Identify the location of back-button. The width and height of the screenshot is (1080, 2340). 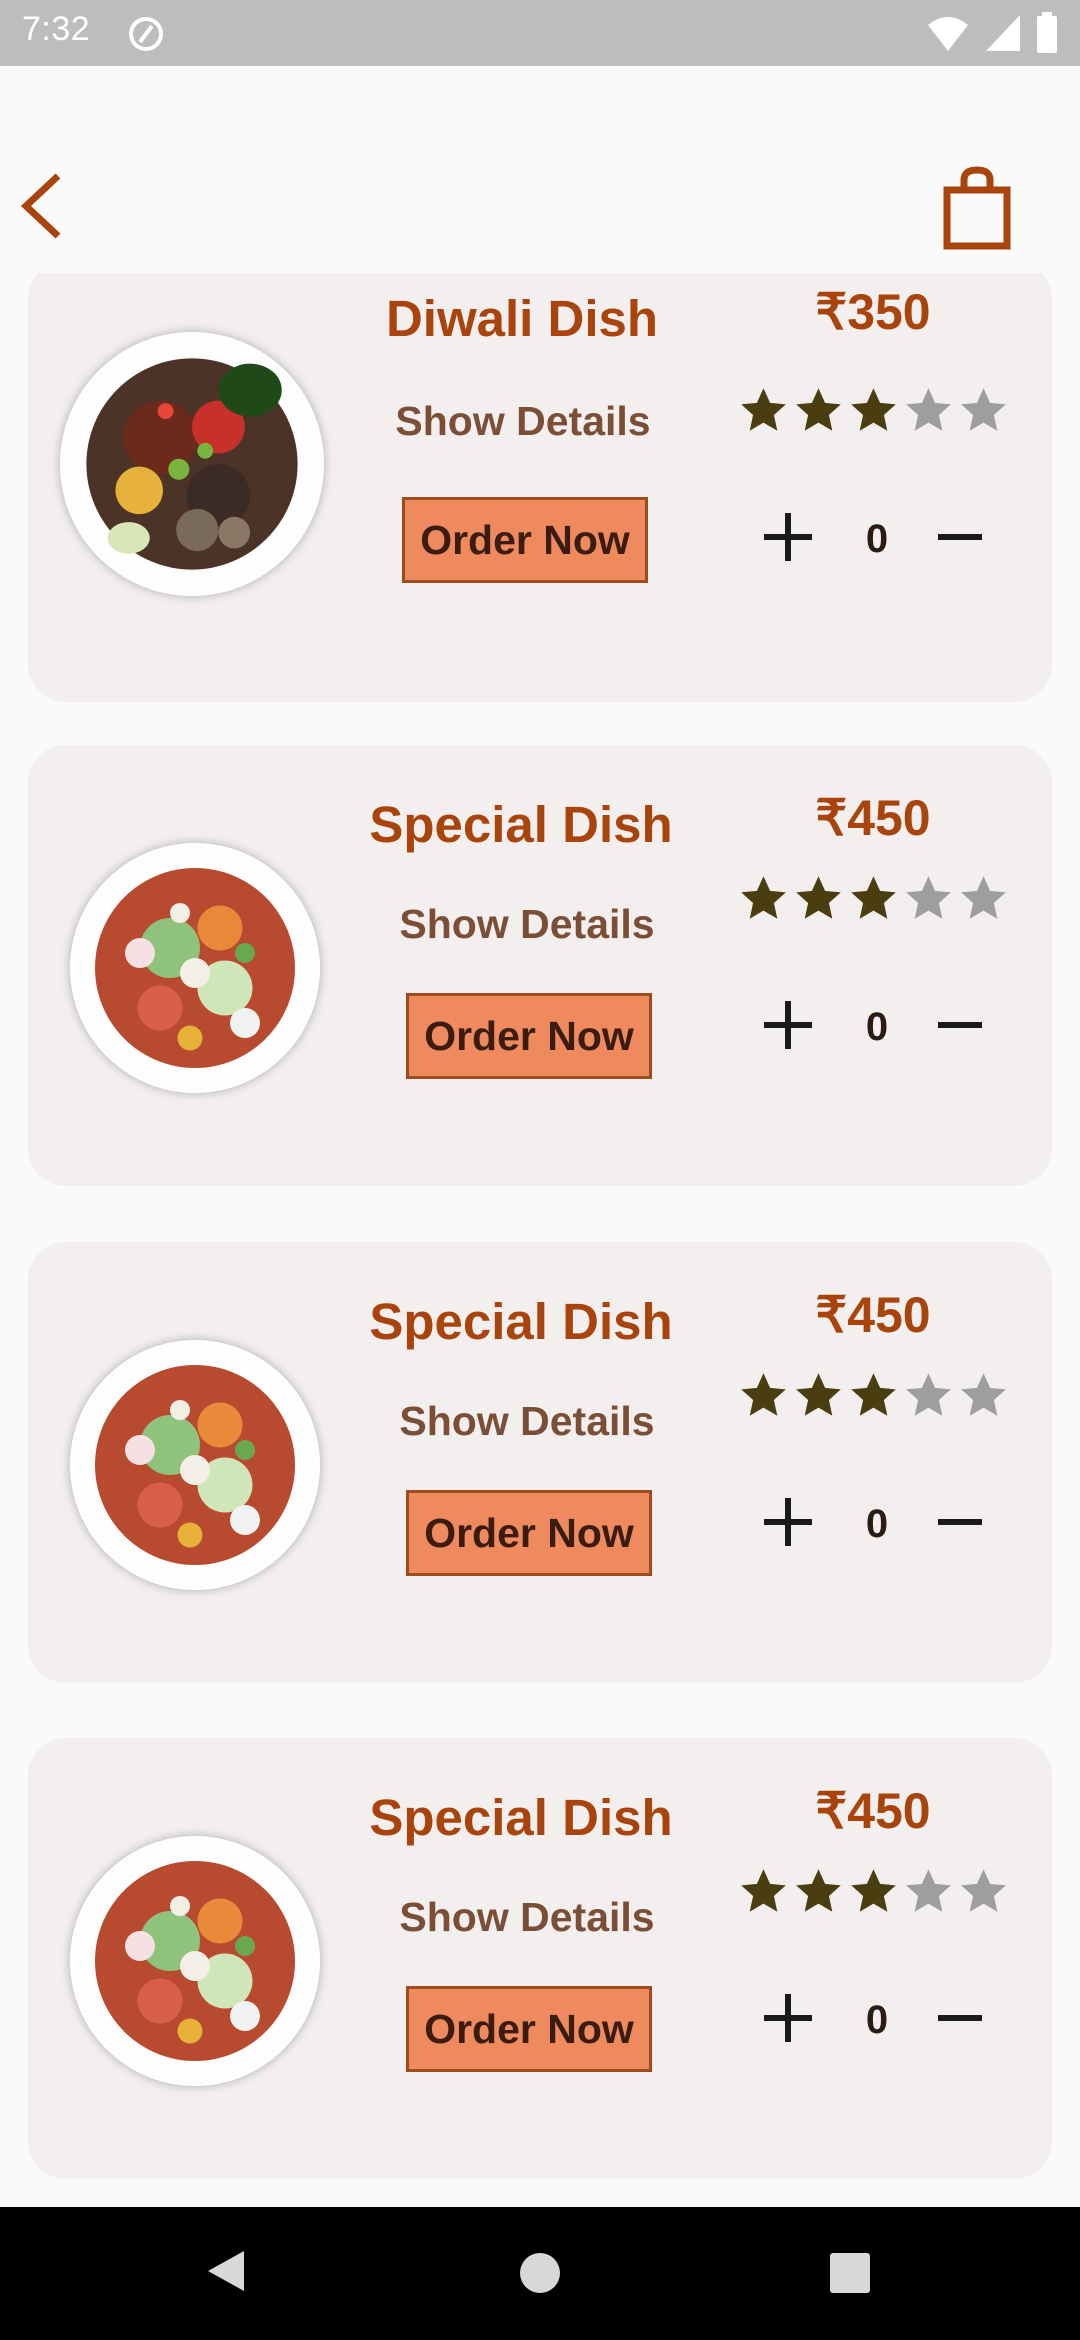
(44, 206).